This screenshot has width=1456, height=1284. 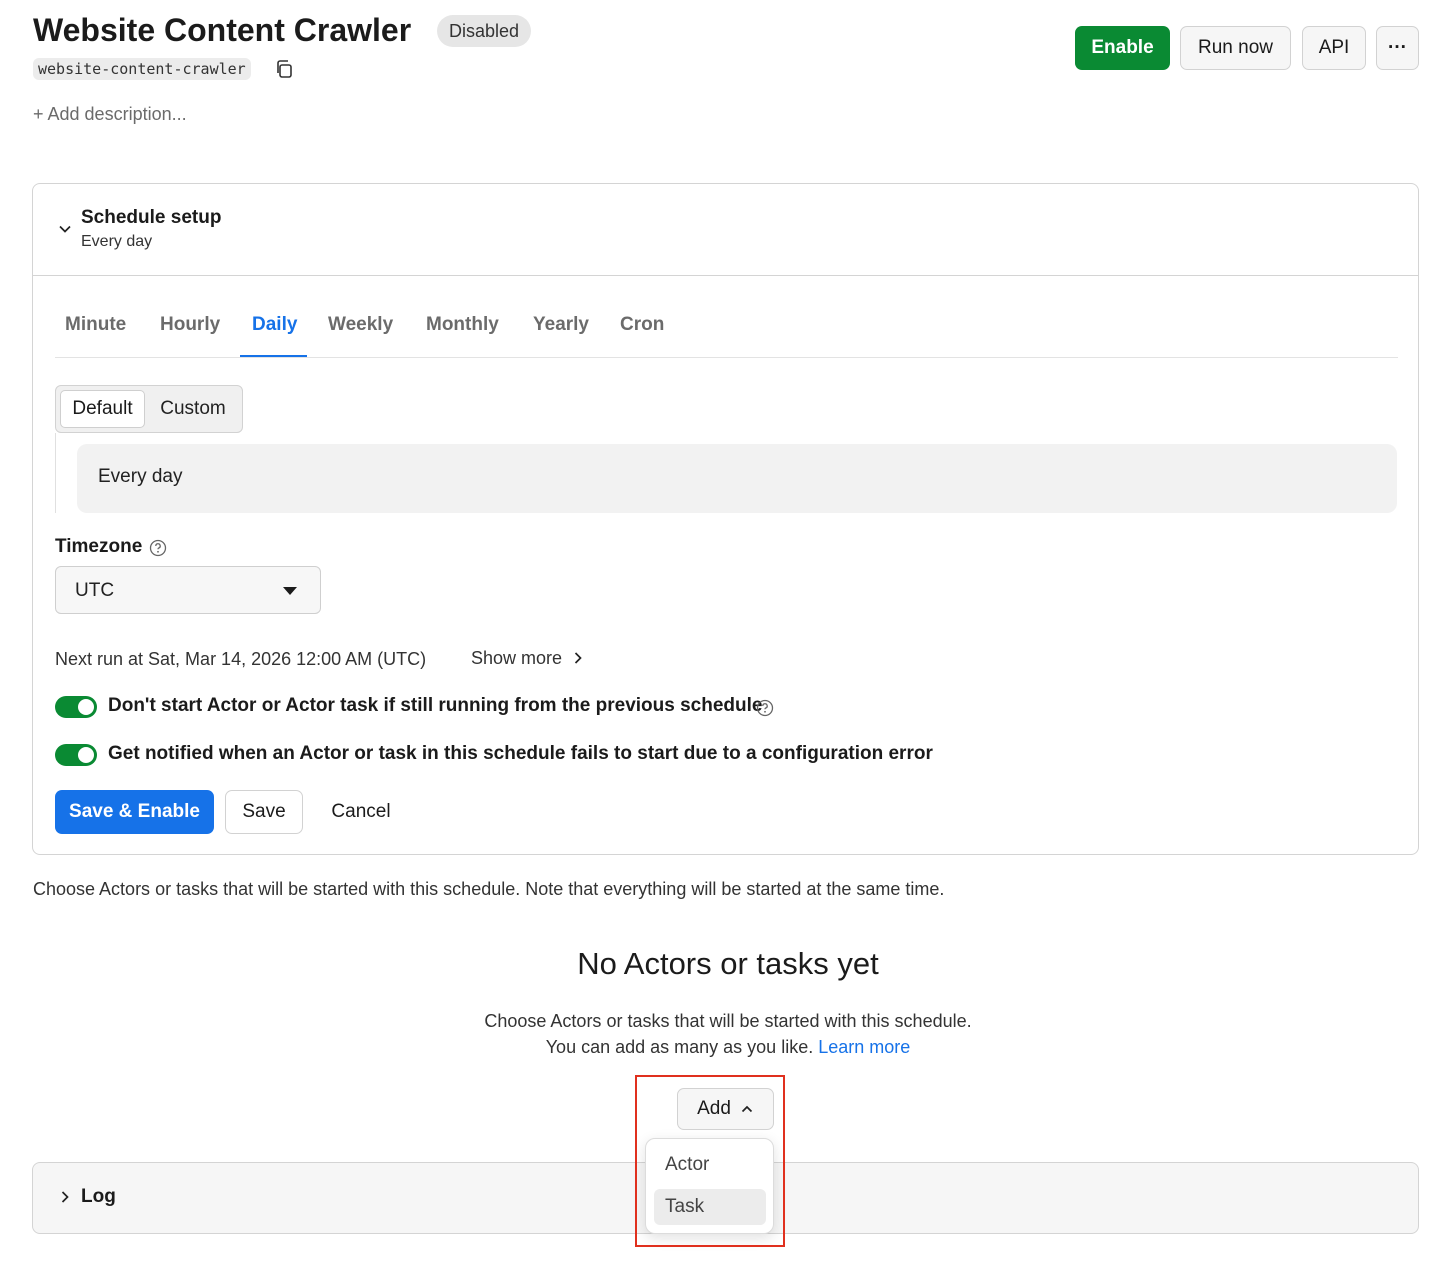 I want to click on tab-hourly: Hourly, so click(x=190, y=325).